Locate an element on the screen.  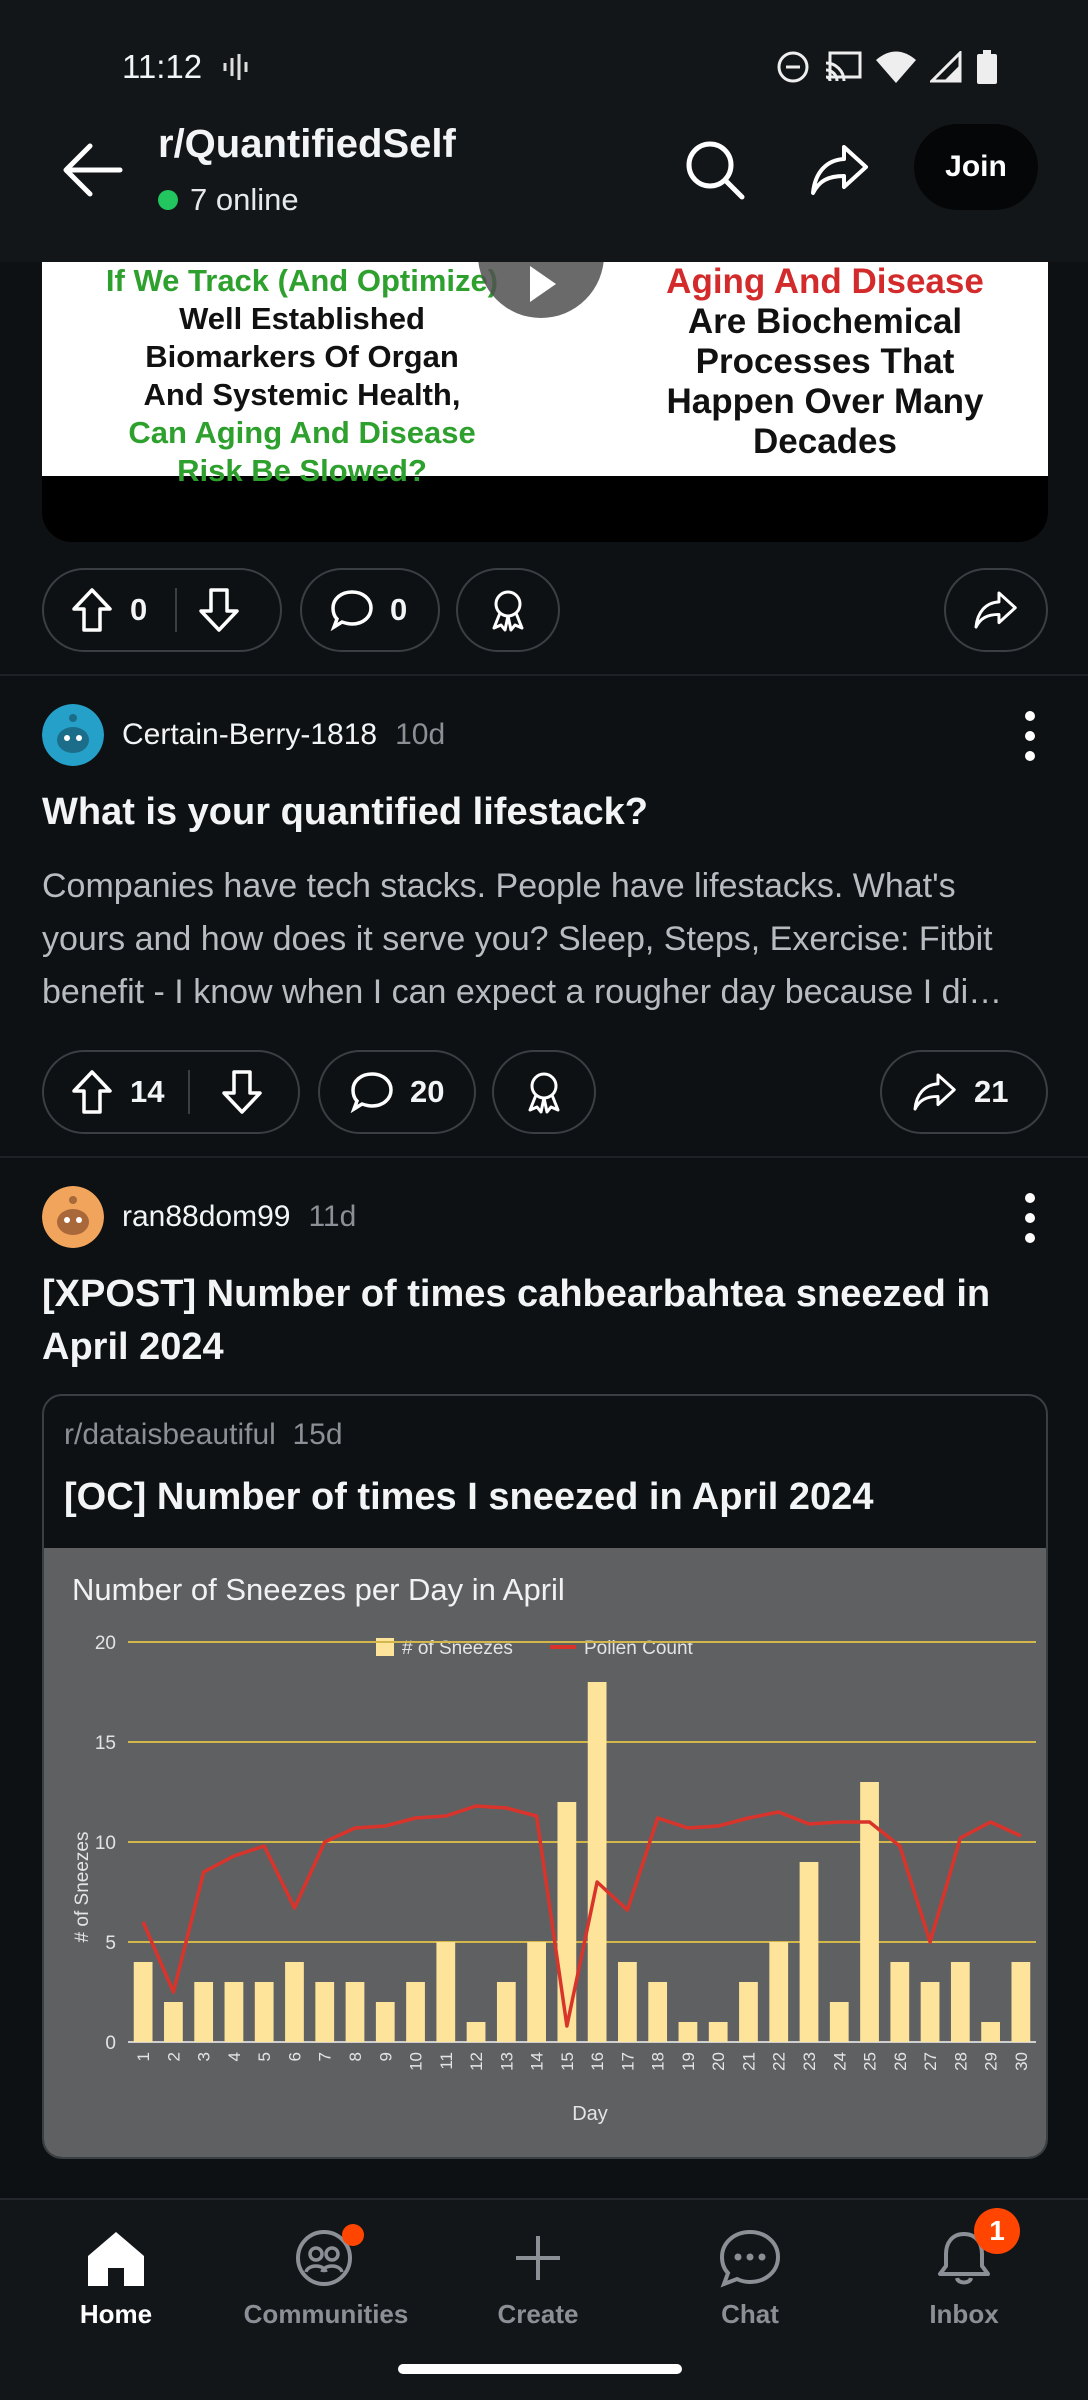
x-tick-label: 29 is located at coordinates (991, 2061).